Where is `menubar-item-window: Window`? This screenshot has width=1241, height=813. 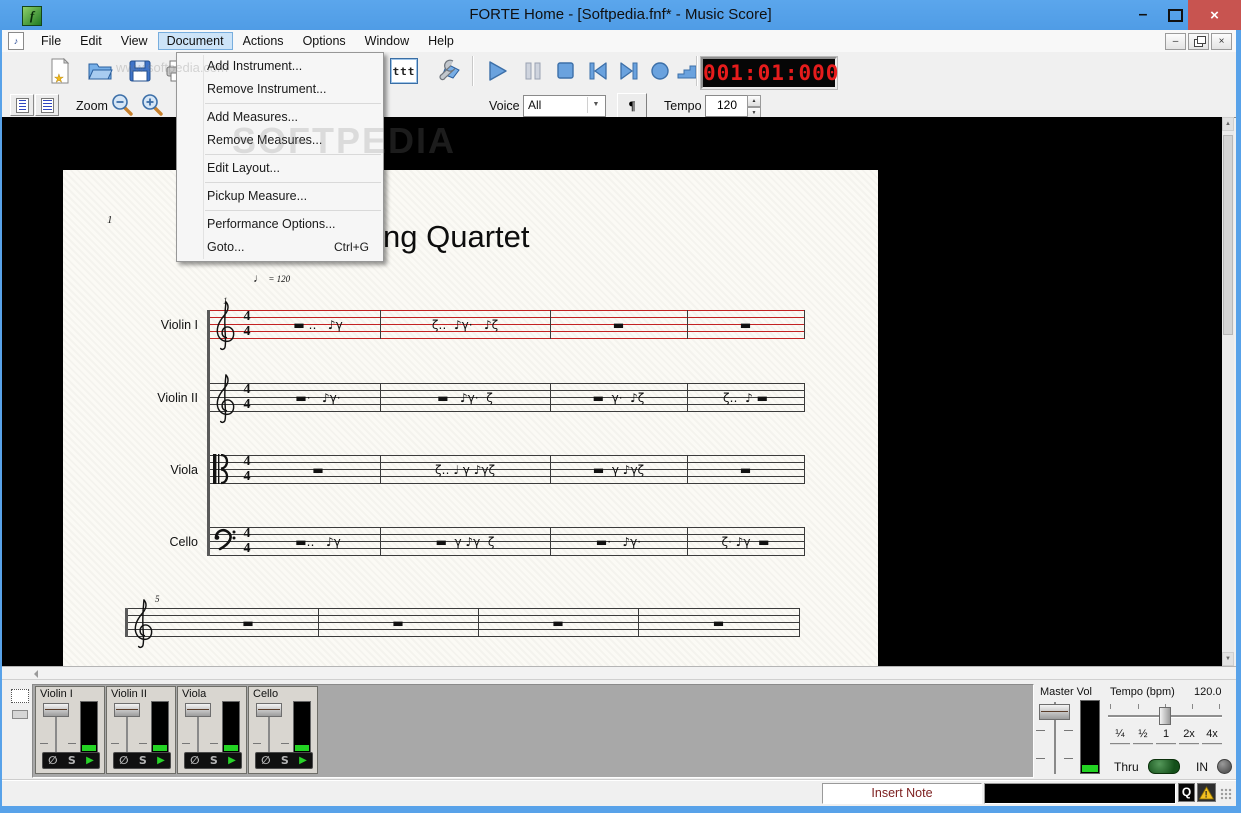 menubar-item-window: Window is located at coordinates (387, 41).